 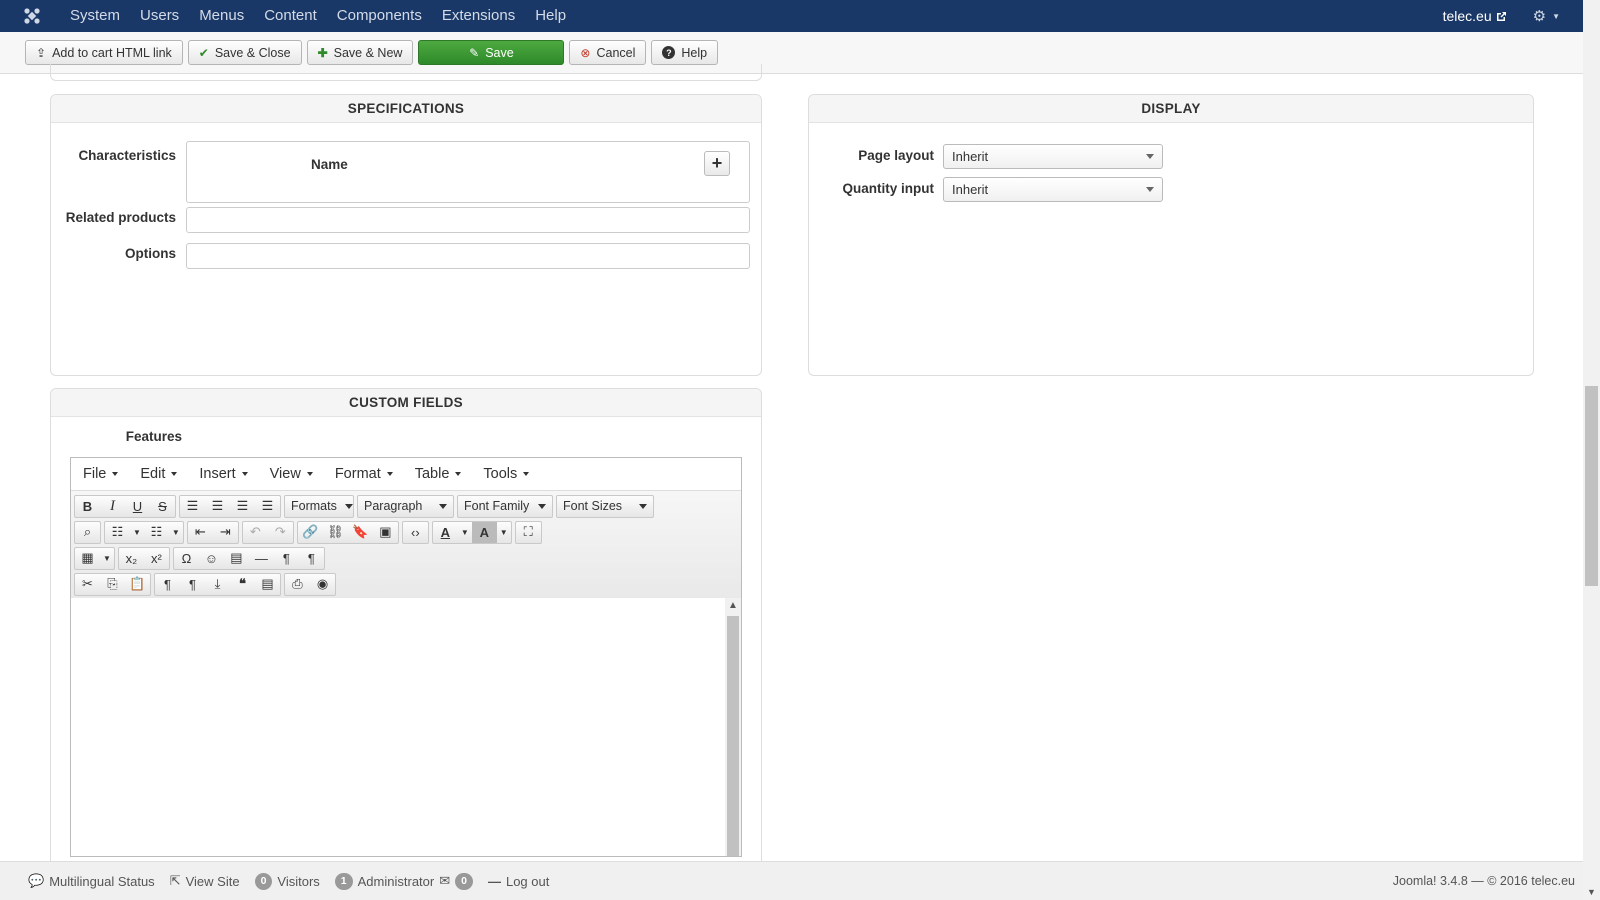 What do you see at coordinates (478, 16) in the screenshot?
I see `menu-extensions: Extensions` at bounding box center [478, 16].